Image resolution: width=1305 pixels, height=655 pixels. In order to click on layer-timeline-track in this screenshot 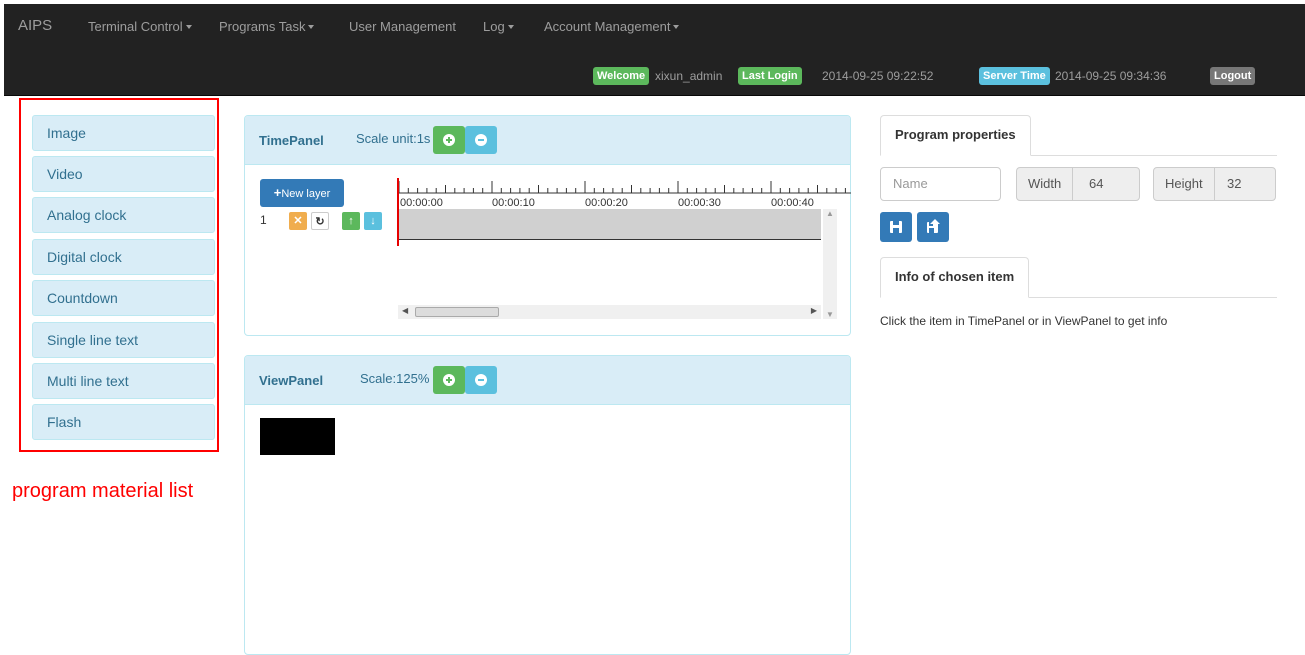, I will do `click(609, 224)`.